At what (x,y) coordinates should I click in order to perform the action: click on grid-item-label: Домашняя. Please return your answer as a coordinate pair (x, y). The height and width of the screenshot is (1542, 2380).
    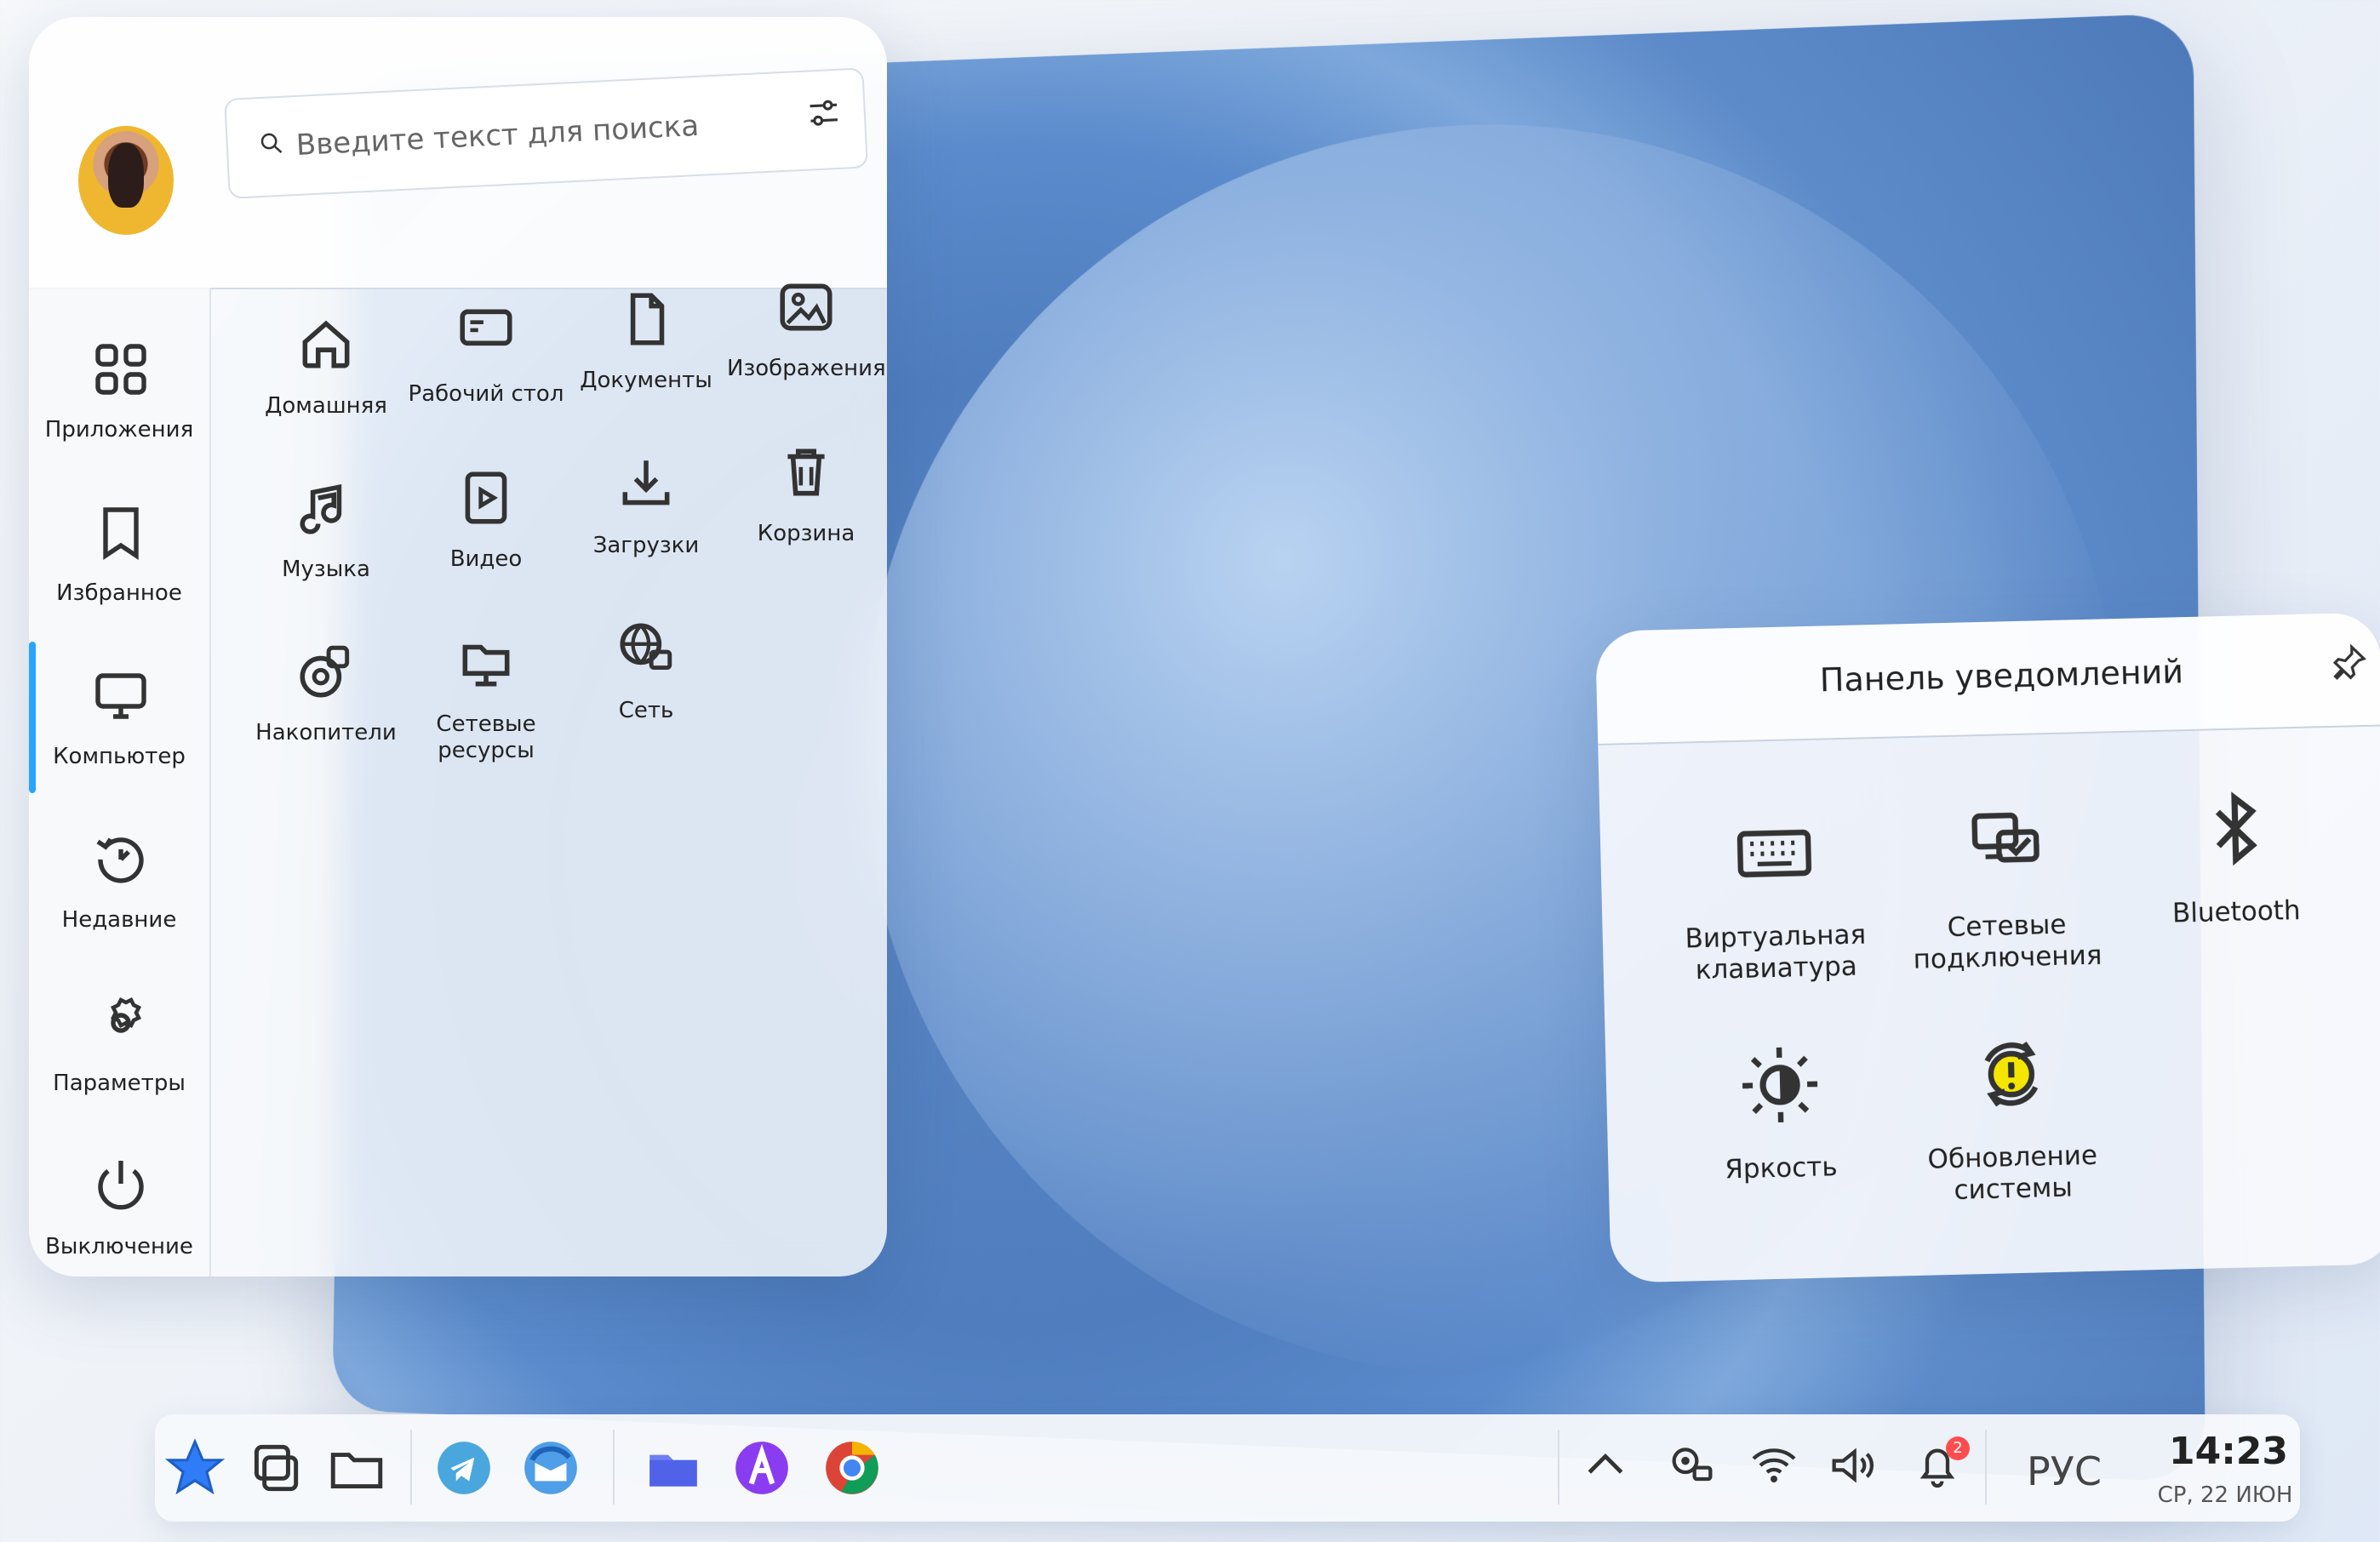
    Looking at the image, I should click on (326, 406).